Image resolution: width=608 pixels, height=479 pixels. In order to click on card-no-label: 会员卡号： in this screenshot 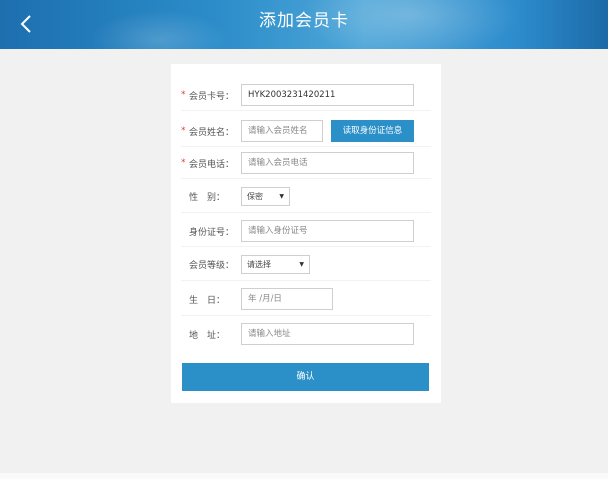, I will do `click(212, 96)`.